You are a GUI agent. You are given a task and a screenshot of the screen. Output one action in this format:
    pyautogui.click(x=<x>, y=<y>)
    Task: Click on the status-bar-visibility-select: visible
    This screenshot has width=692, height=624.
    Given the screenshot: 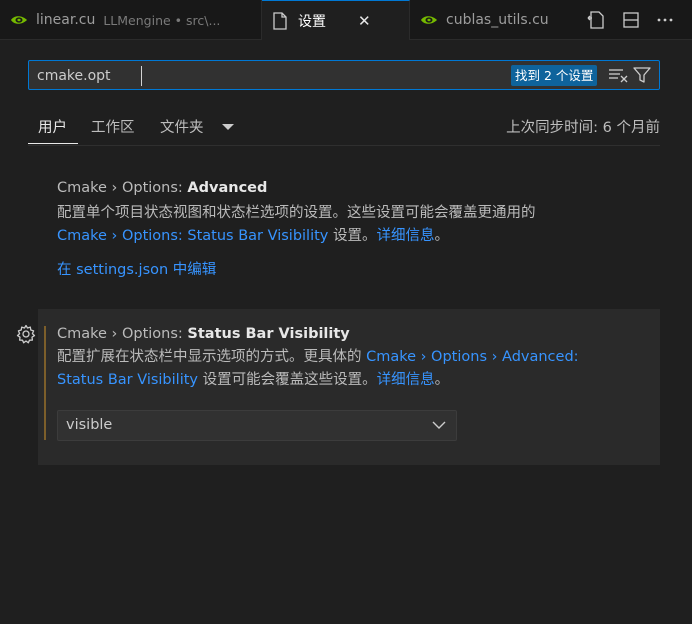 What is the action you would take?
    pyautogui.click(x=257, y=425)
    